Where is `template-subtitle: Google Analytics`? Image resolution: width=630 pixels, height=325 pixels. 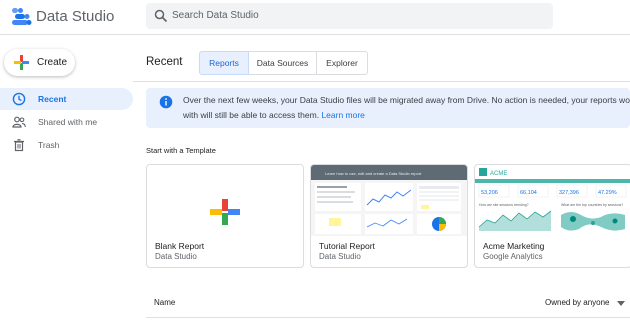
template-subtitle: Google Analytics is located at coordinates (513, 256).